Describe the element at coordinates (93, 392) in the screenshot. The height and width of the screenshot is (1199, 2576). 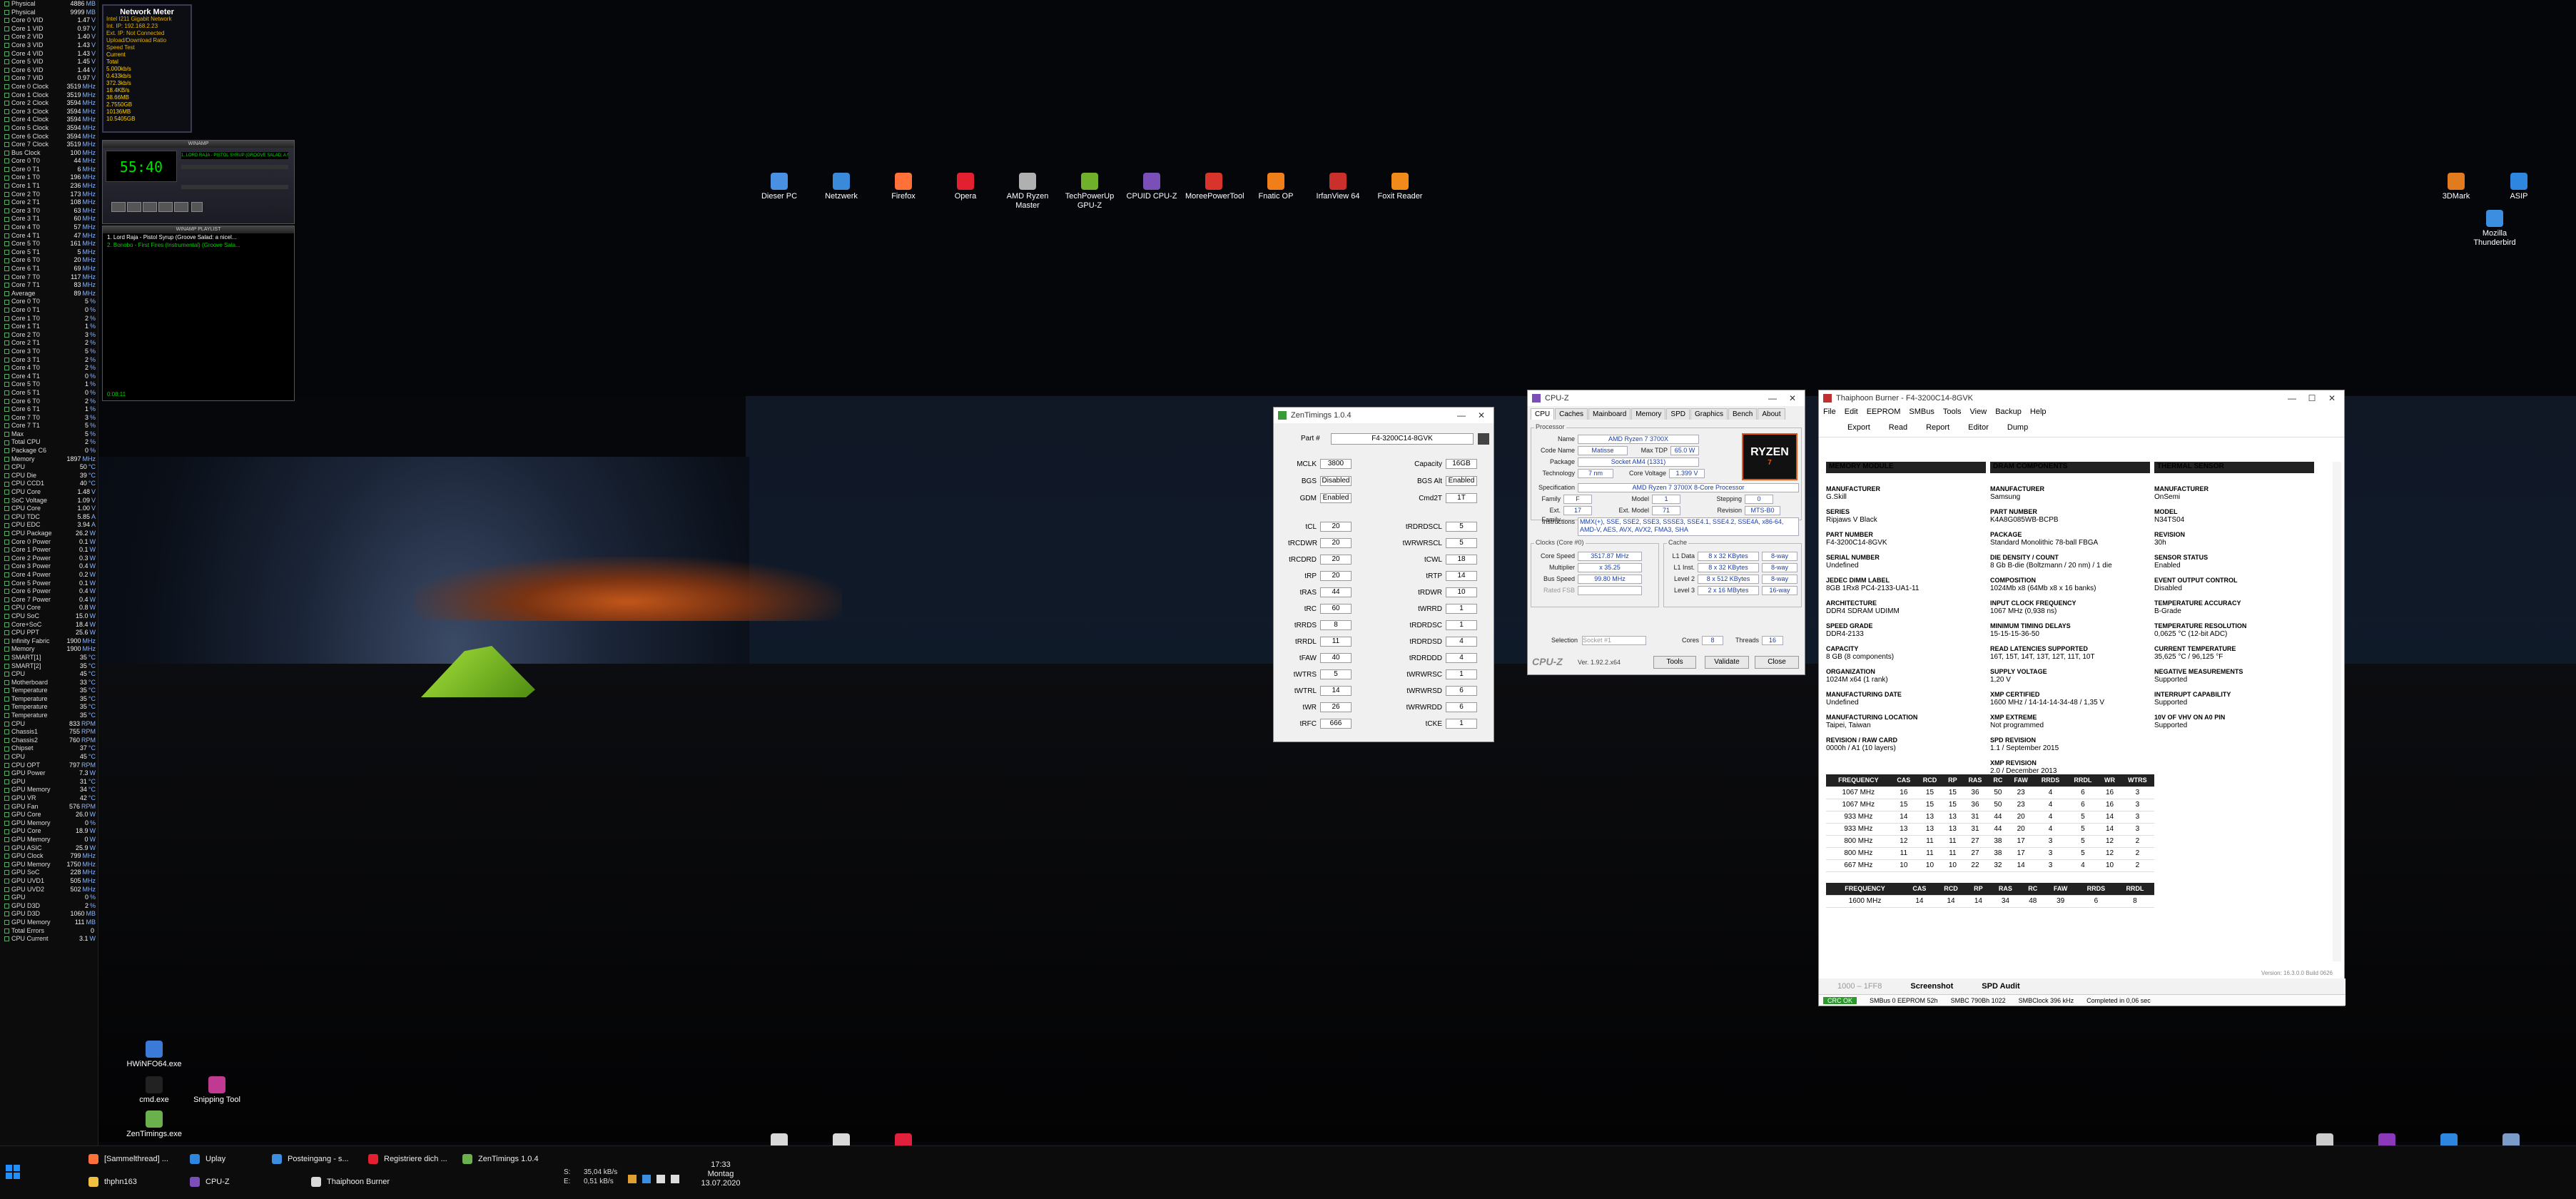
I see `sensor-unit: %` at that location.